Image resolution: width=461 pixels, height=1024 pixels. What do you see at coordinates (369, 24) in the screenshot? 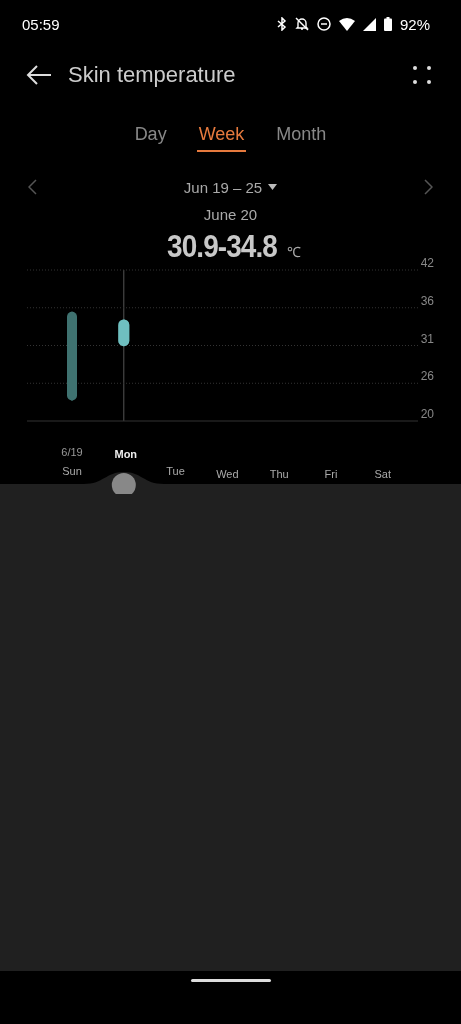
I see `signal-icon` at bounding box center [369, 24].